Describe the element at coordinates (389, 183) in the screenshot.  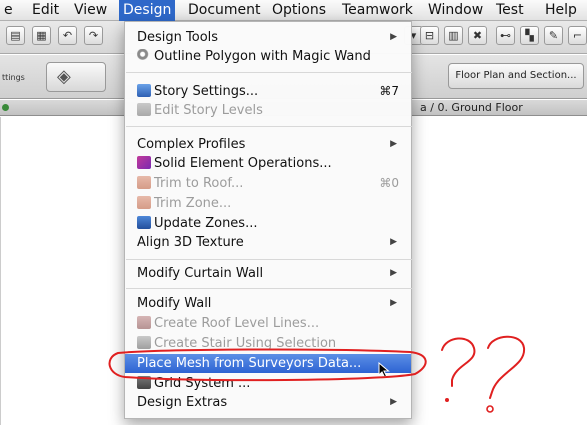
I see `shortcut-label: ⌘0` at that location.